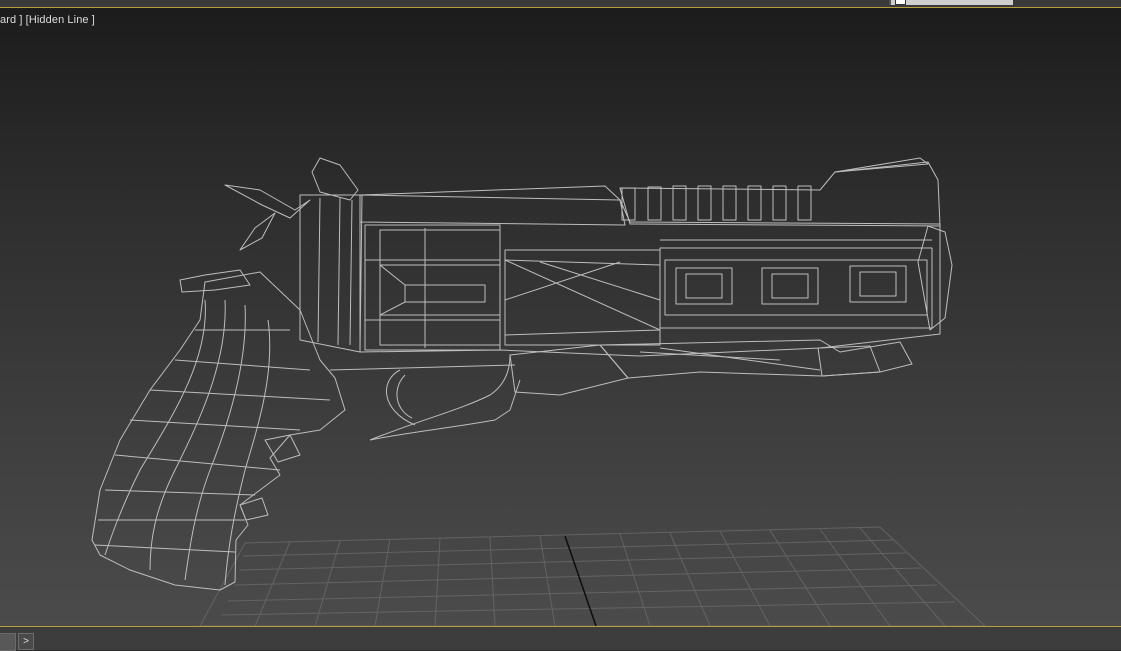 The height and width of the screenshot is (651, 1121). I want to click on toolbar-dropdown, so click(951, 2).